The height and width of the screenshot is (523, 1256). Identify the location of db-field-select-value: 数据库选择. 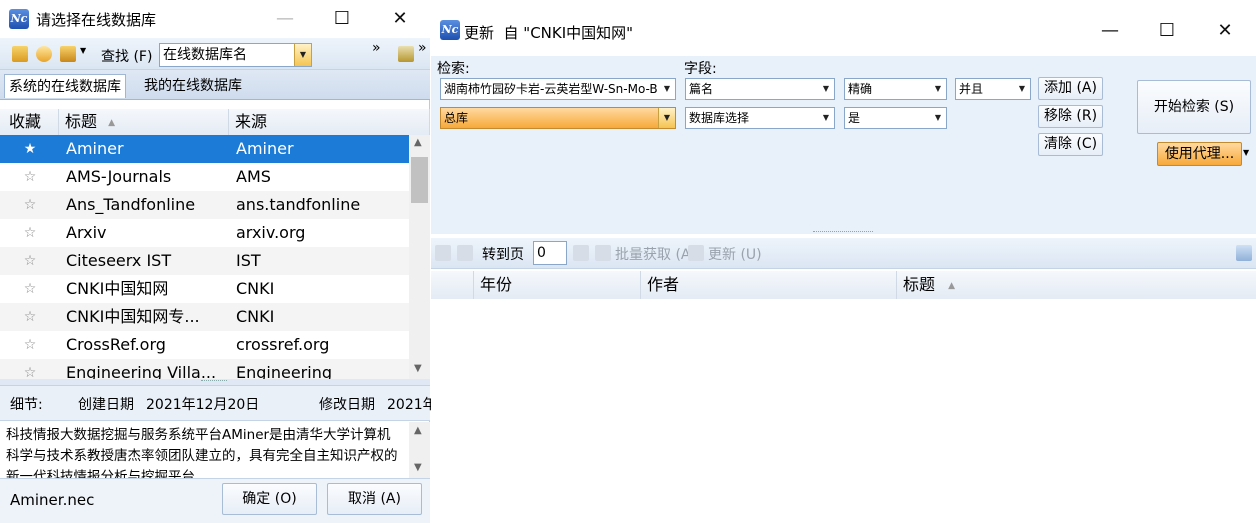
(719, 118).